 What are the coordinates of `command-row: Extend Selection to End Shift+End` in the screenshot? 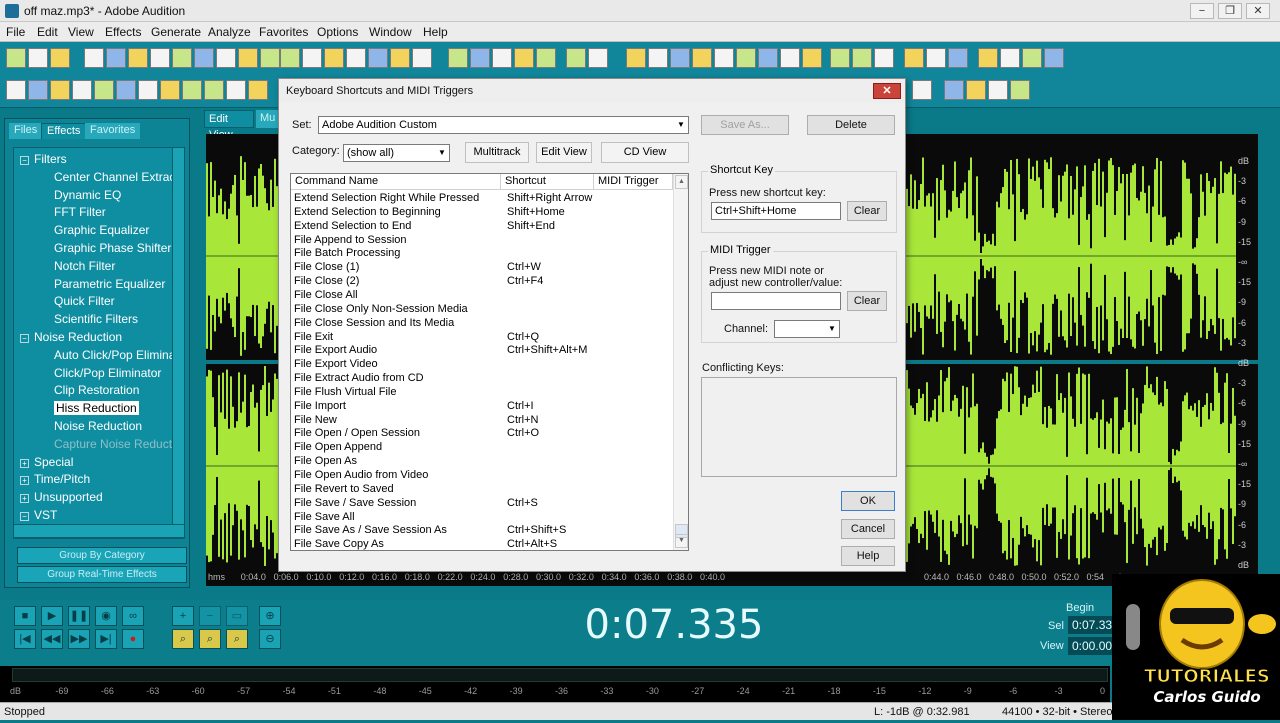 It's located at (482, 227).